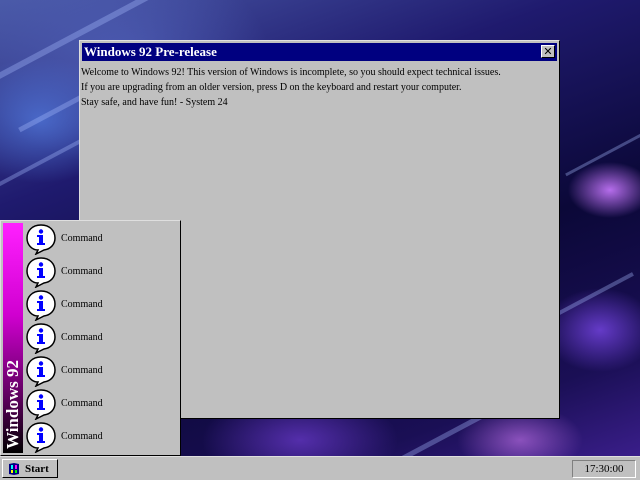 This screenshot has width=640, height=480. What do you see at coordinates (320, 468) in the screenshot?
I see `taskbar: Start 17:30:00` at bounding box center [320, 468].